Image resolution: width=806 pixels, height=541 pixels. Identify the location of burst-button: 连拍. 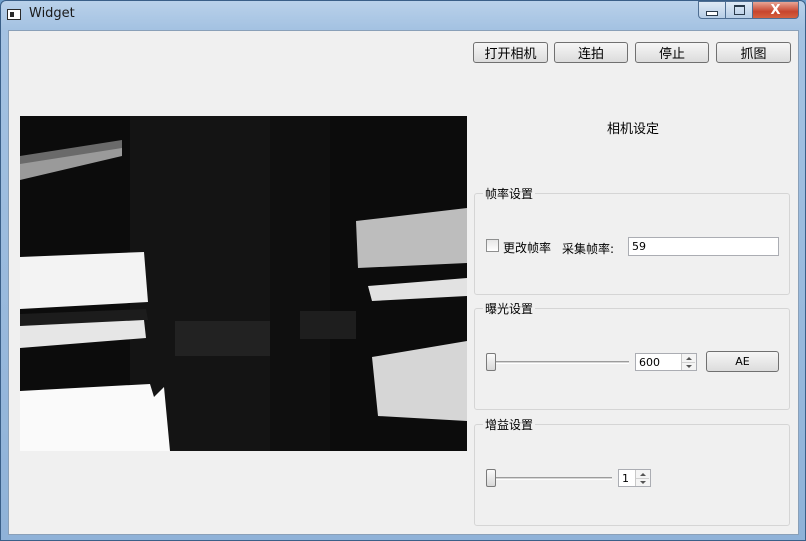
(591, 52).